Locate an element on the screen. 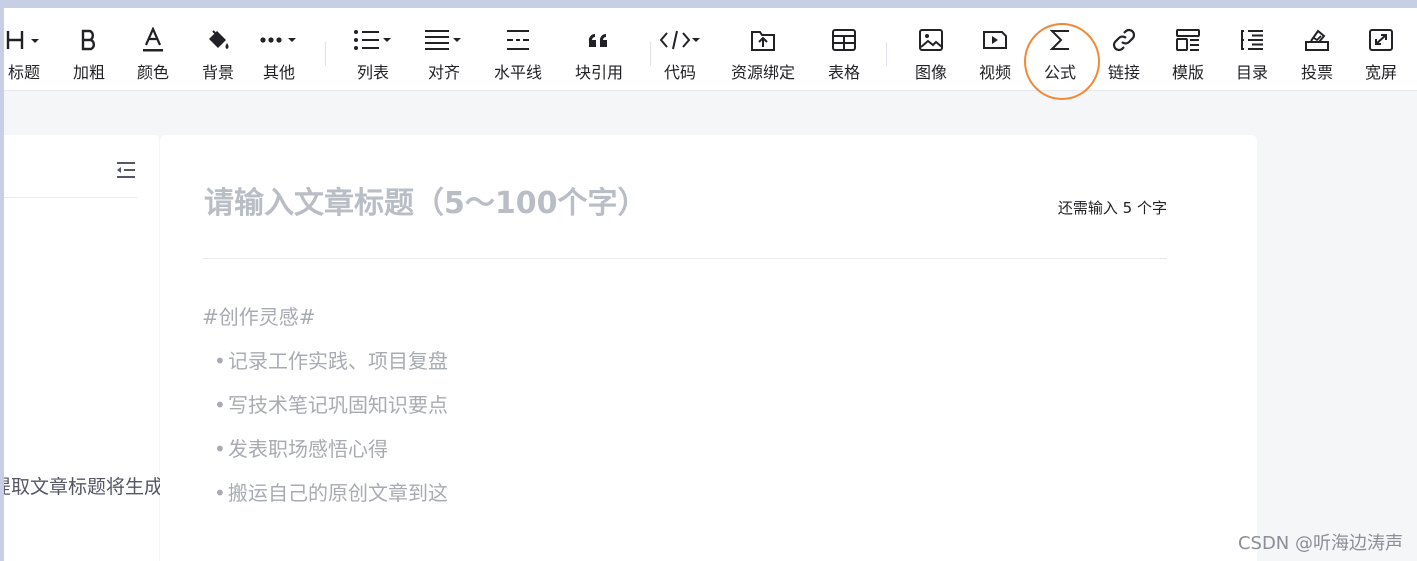 This screenshot has height=561, width=1417. toolbar-table-button: 表格 is located at coordinates (844, 53).